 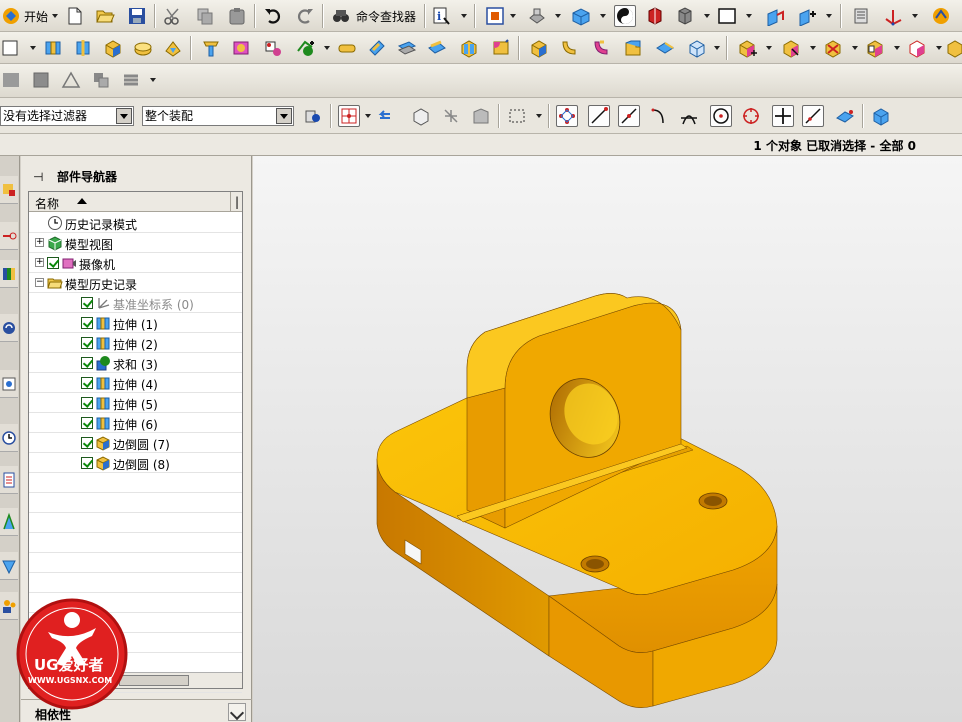 I want to click on rect-select-dropdown, so click(x=539, y=116).